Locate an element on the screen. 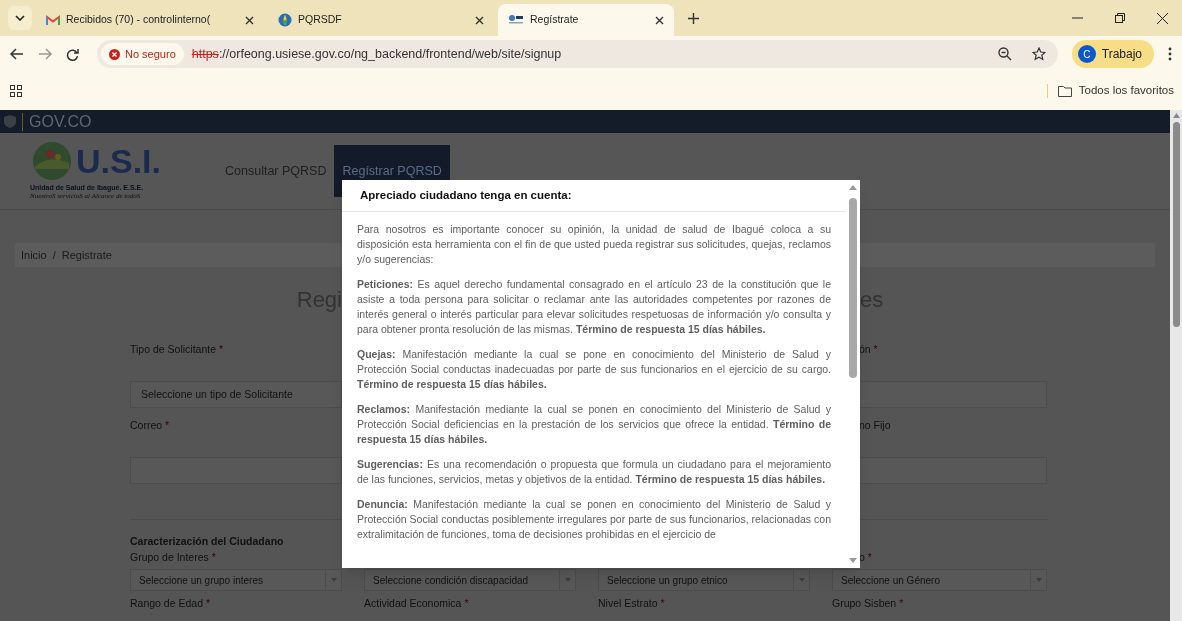 The image size is (1182, 621). field-label: Grupo Sisben * is located at coordinates (868, 604).